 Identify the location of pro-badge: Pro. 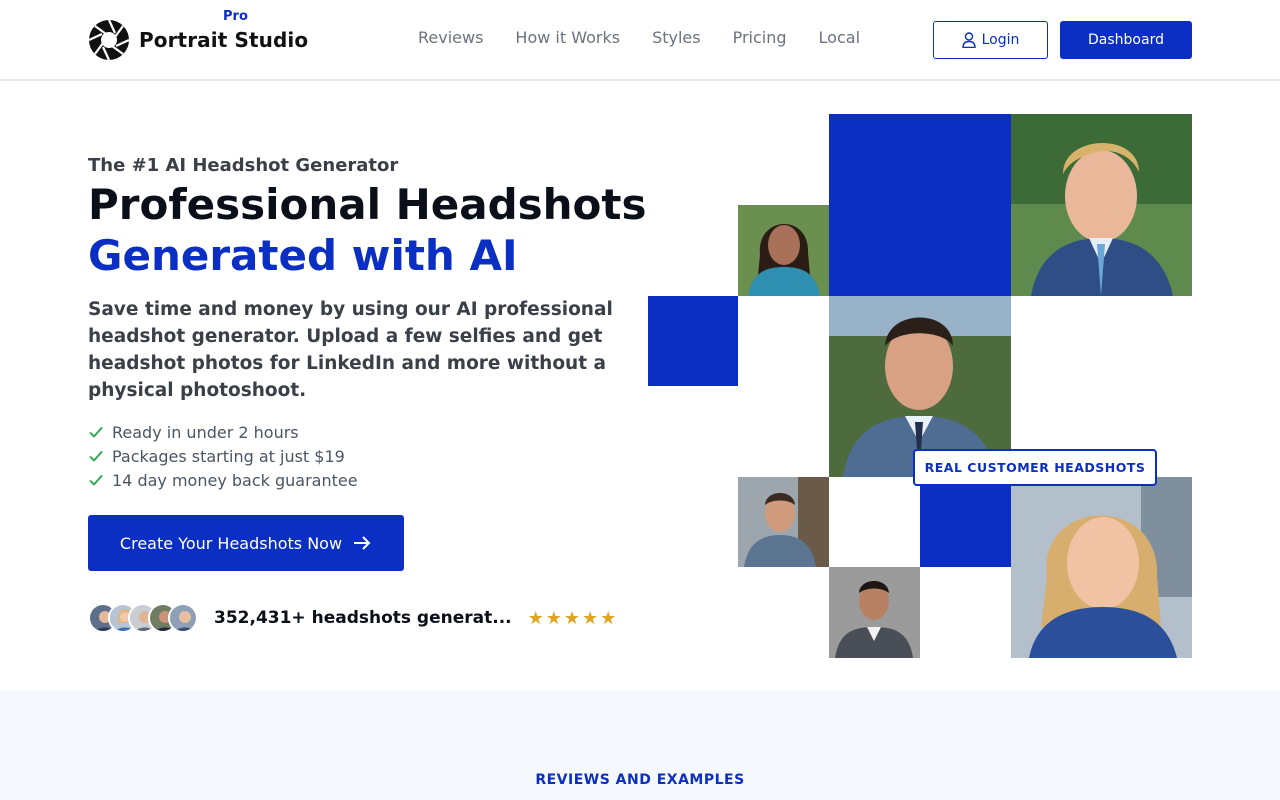
(235, 16).